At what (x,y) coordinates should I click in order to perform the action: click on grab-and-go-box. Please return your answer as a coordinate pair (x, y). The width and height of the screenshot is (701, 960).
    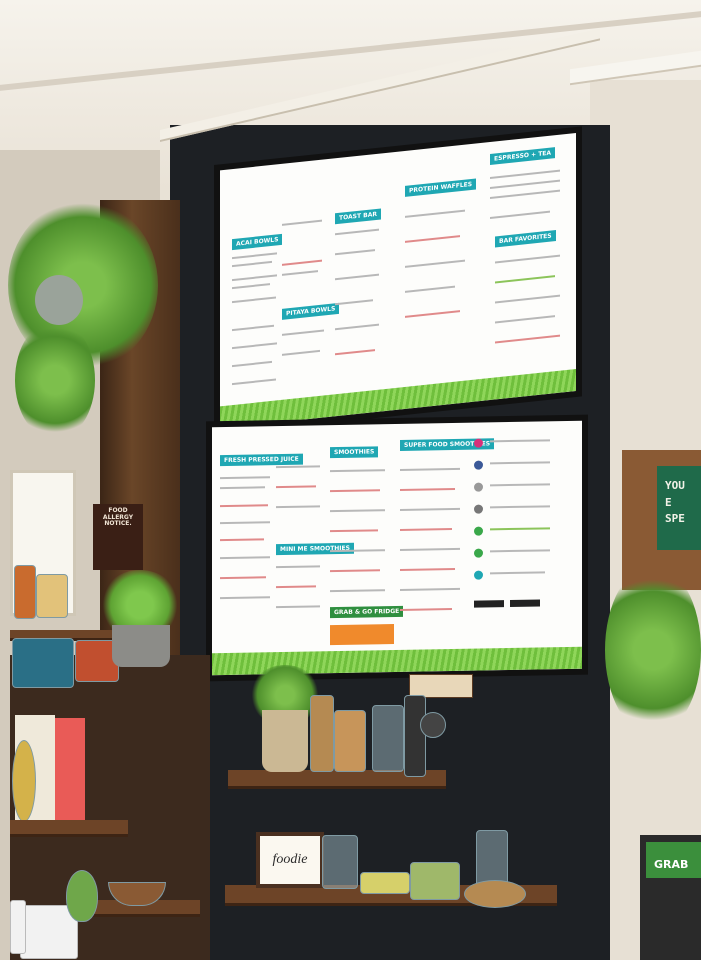
    Looking at the image, I should click on (362, 635).